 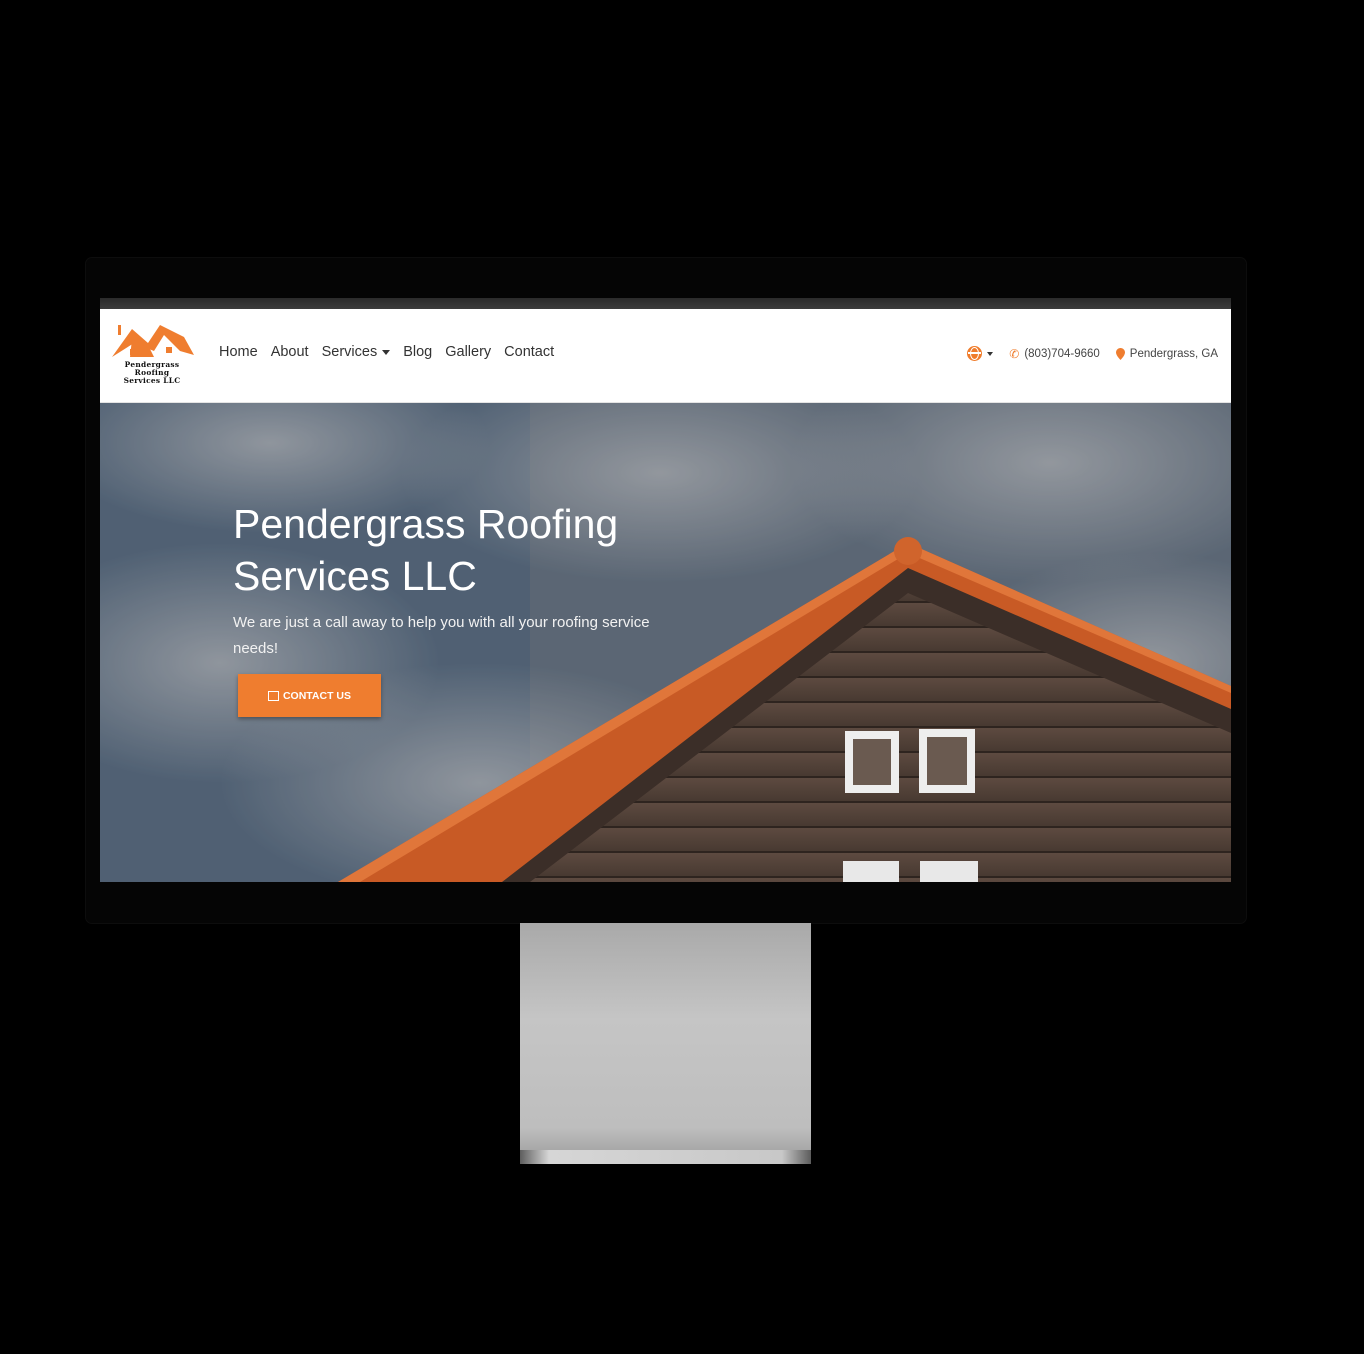 What do you see at coordinates (152, 373) in the screenshot?
I see `logo-text: Pendergrass Roofing Services LLC` at bounding box center [152, 373].